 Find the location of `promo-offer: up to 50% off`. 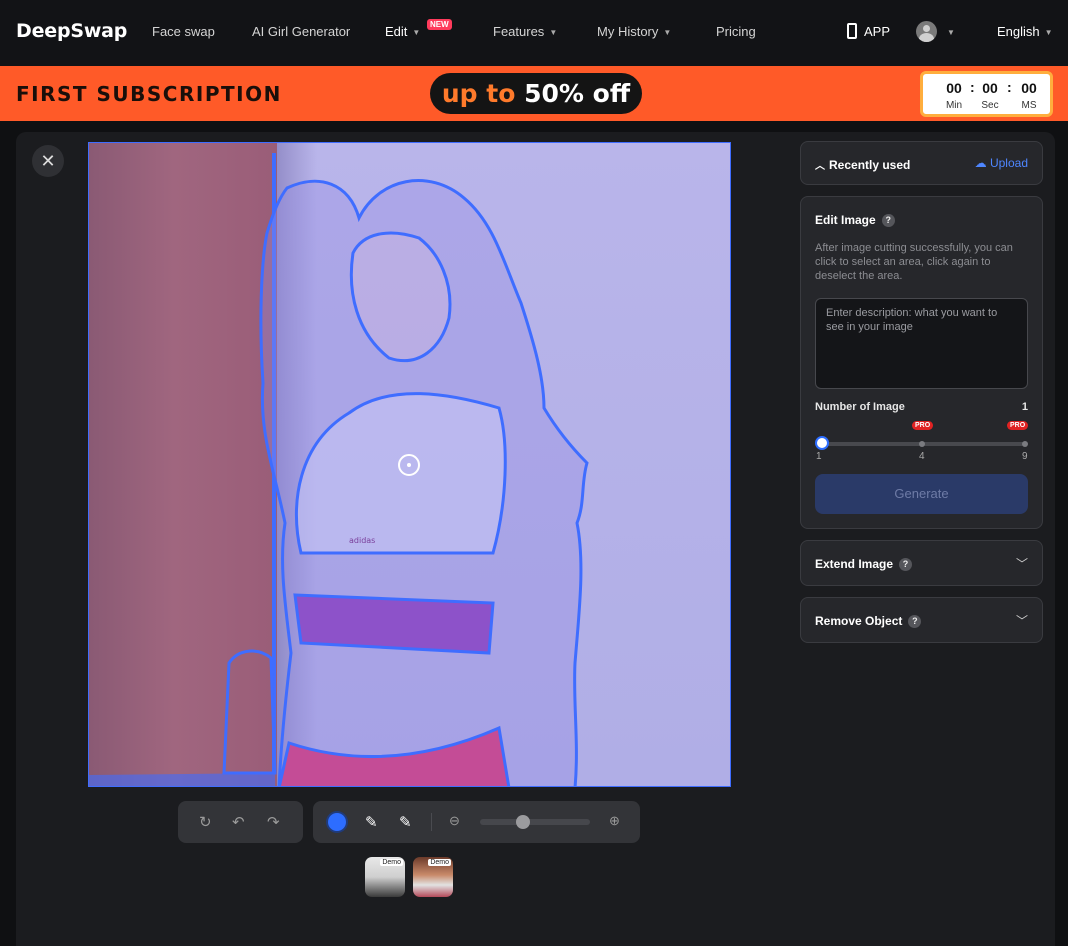

promo-offer: up to 50% off is located at coordinates (536, 93).